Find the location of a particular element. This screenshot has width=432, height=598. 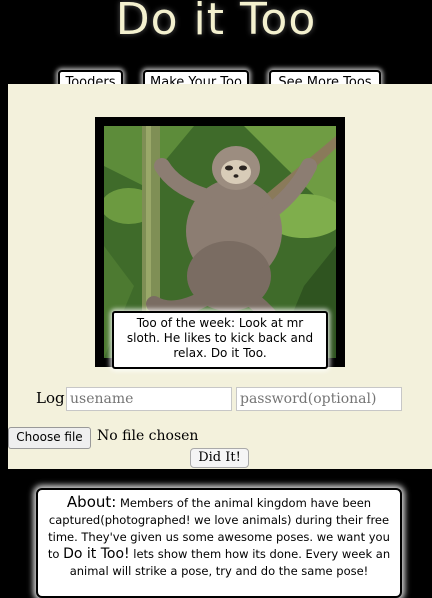

about-emphasis: Do it Too! is located at coordinates (96, 554).